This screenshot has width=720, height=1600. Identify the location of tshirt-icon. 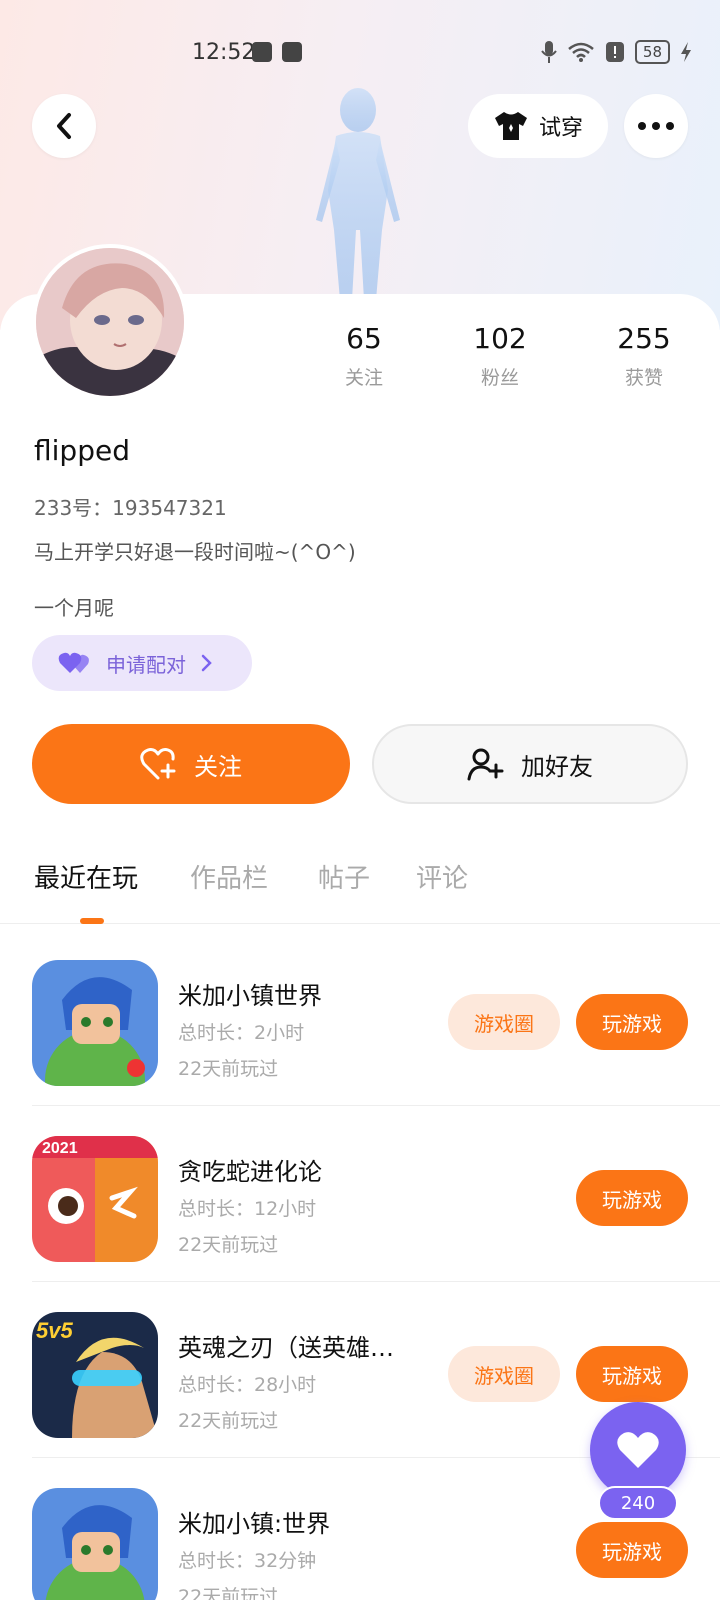
(510, 126).